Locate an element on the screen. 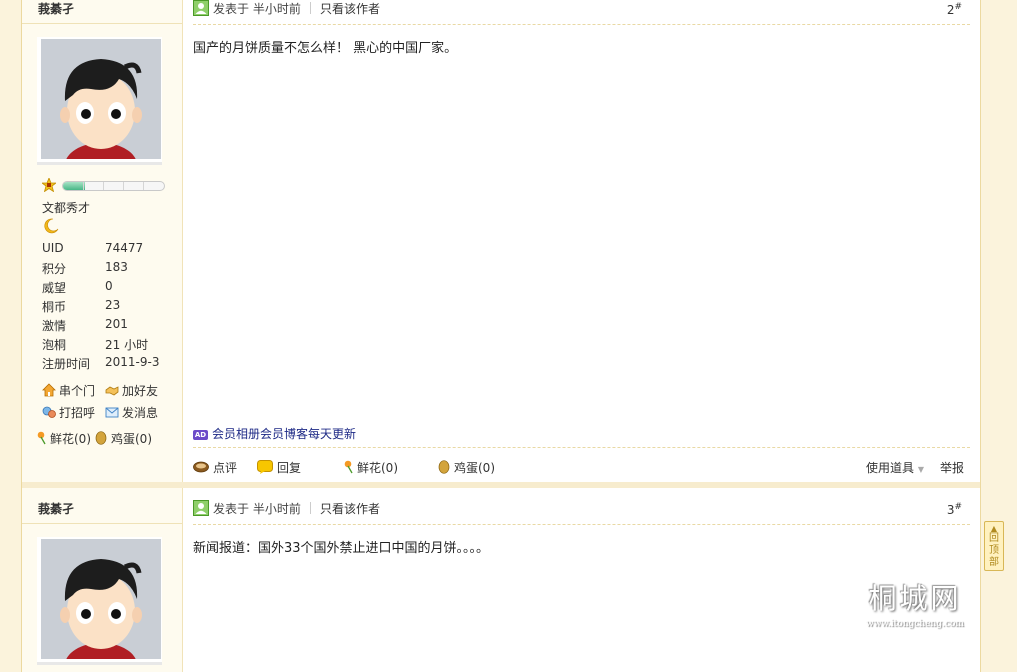  throw-egg-button: 鸡蛋(0) is located at coordinates (466, 467).